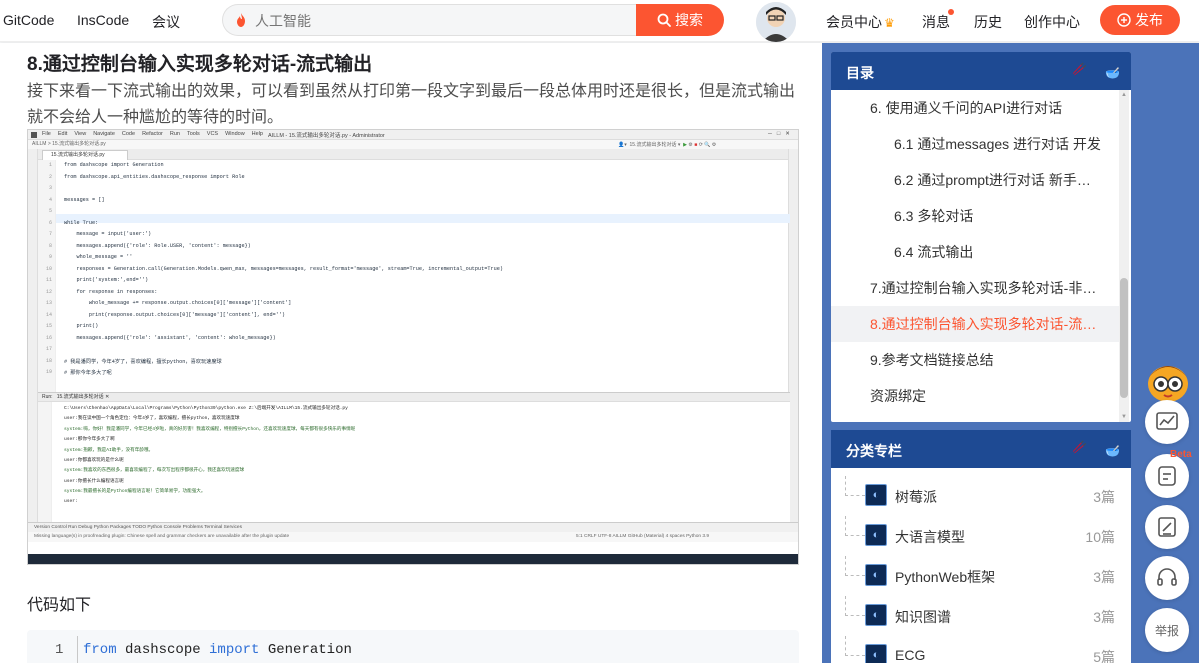 The width and height of the screenshot is (1199, 663). I want to click on ide-code-line: from dashscope import Generation, so click(114, 165).